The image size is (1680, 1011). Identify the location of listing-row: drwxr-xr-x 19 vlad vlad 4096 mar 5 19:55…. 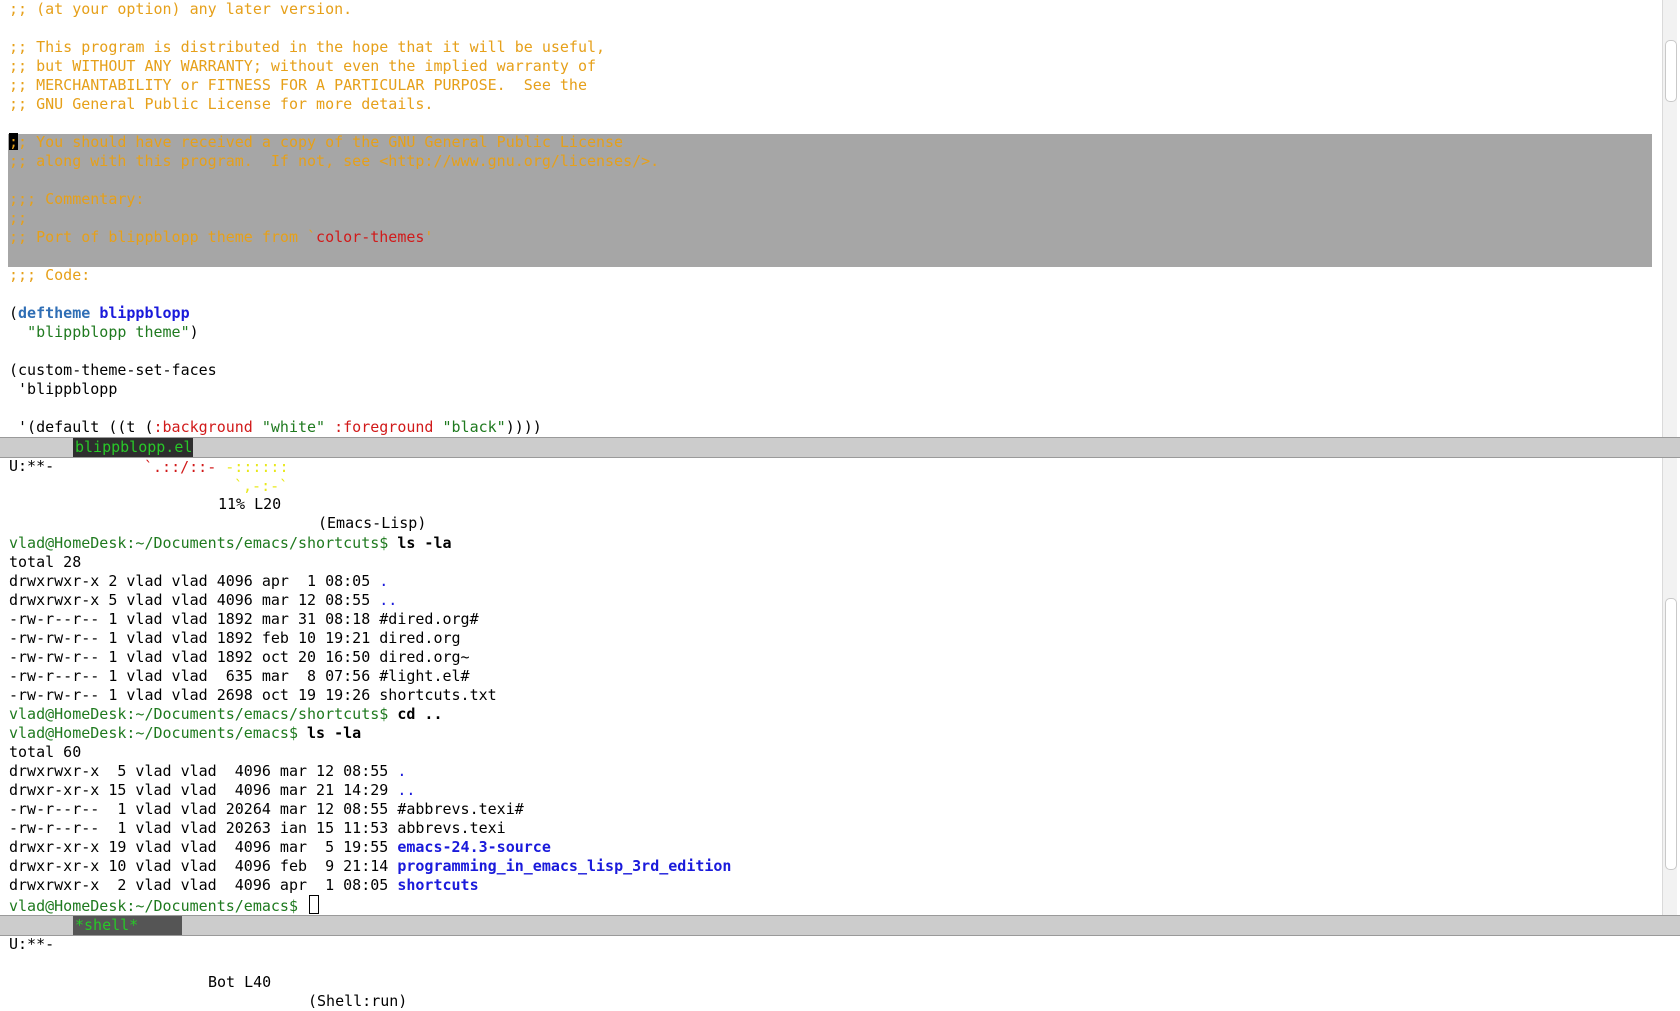
(280, 847).